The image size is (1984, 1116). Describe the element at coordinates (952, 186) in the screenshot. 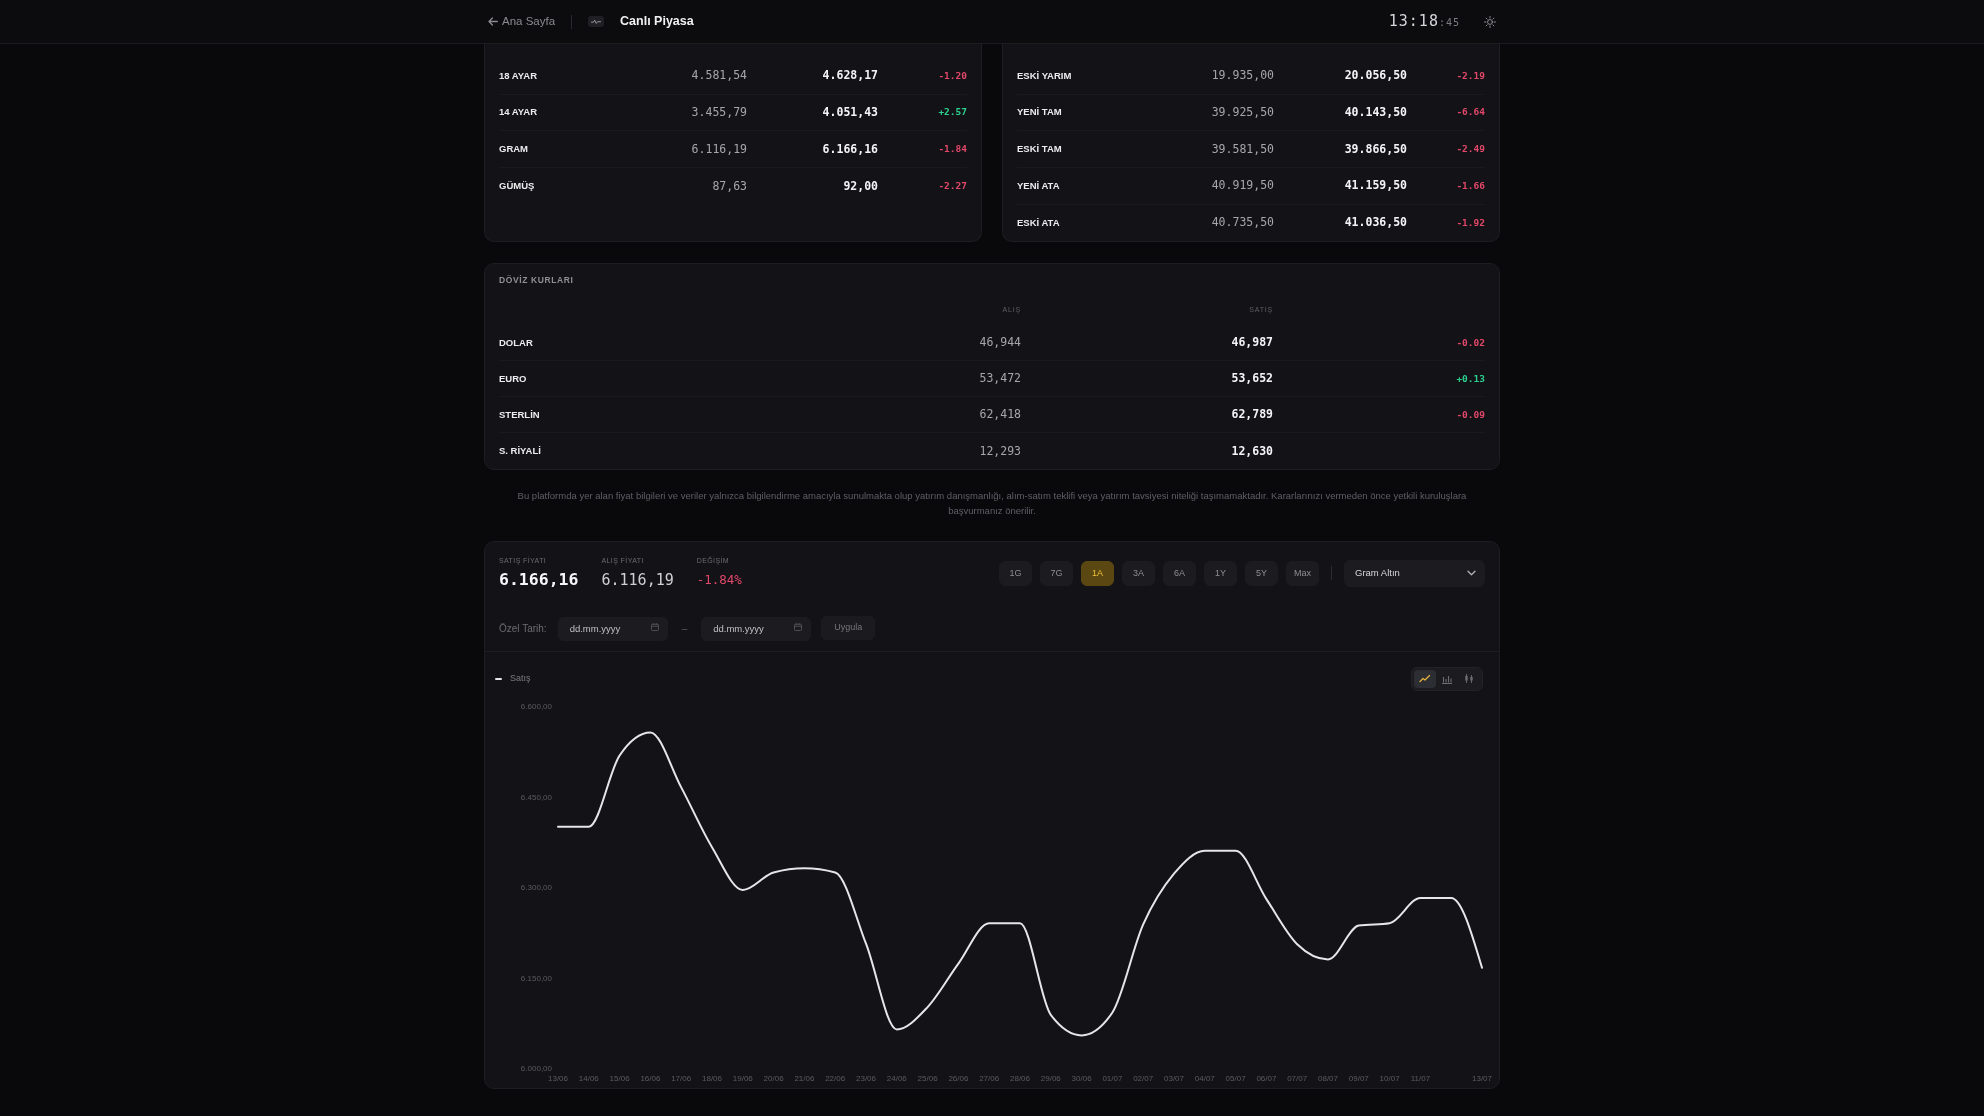

I see `change-value: -2.27` at that location.